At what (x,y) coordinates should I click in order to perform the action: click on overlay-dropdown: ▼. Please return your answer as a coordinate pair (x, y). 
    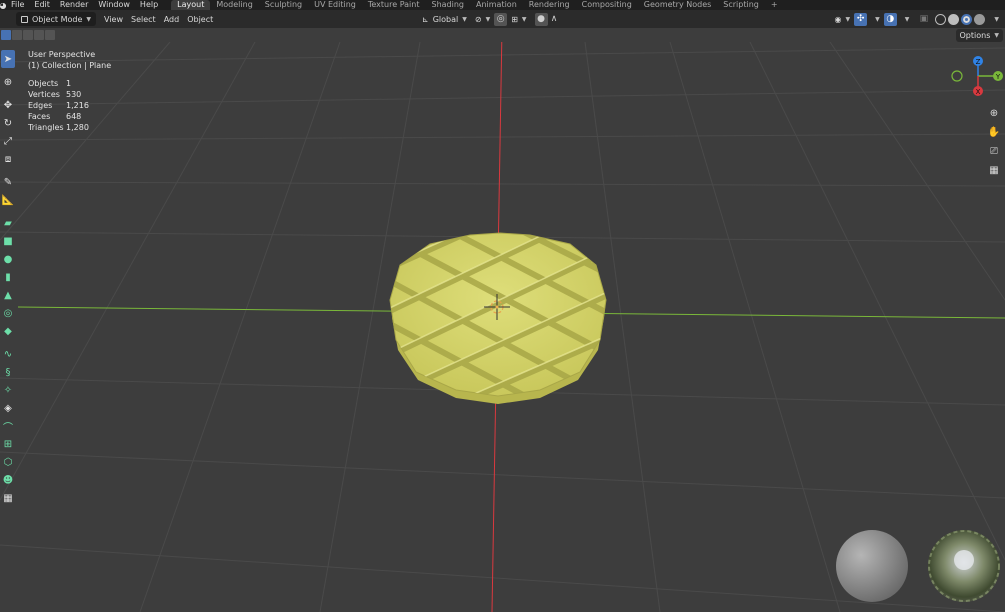
    Looking at the image, I should click on (905, 19).